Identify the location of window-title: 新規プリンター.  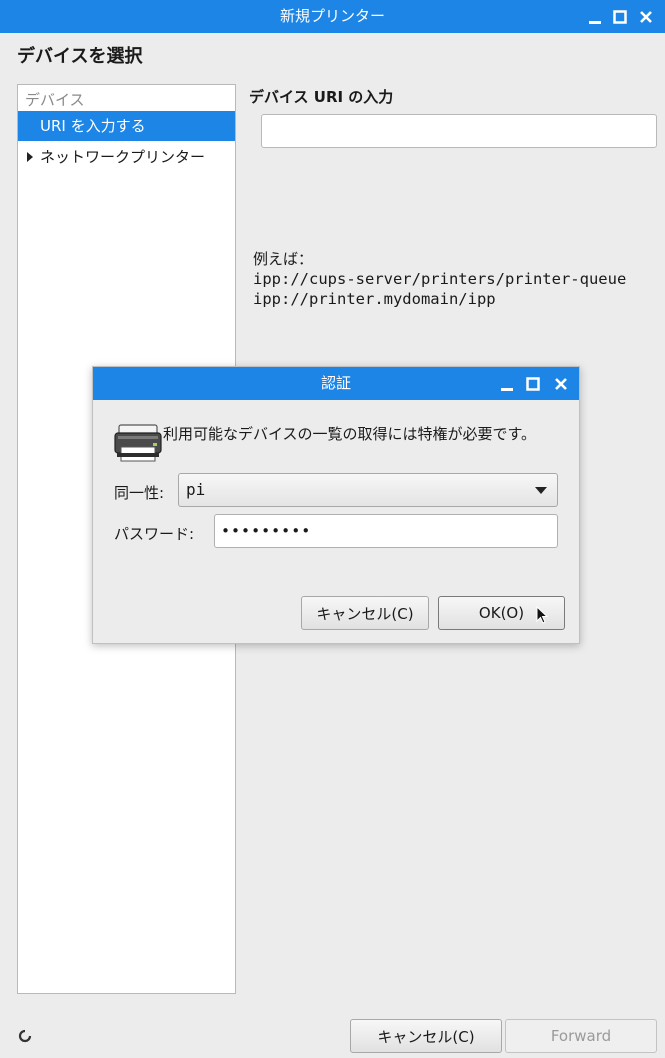
(332, 16).